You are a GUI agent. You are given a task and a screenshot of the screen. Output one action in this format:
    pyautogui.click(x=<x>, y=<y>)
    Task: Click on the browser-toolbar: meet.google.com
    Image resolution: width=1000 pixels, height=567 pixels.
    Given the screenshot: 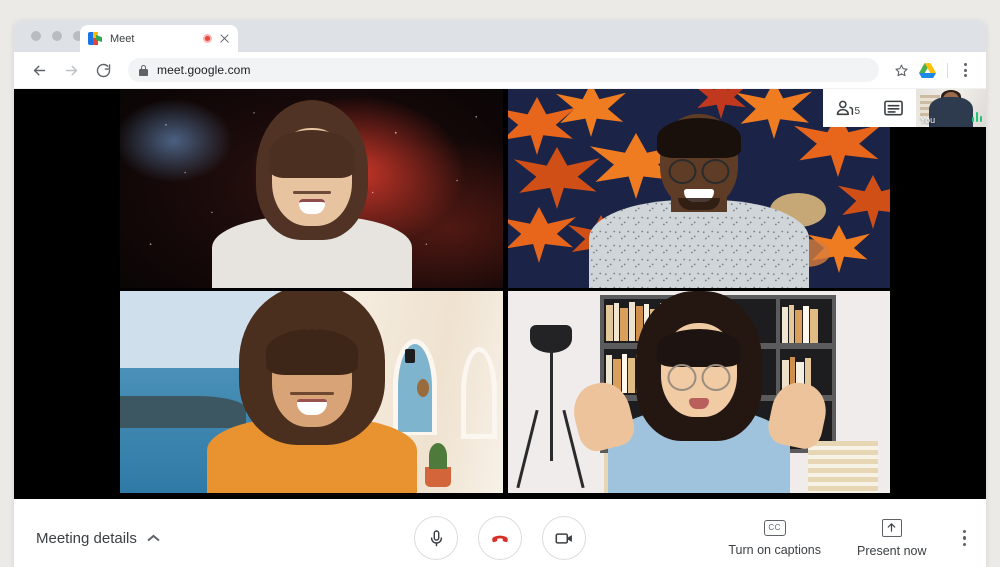 What is the action you would take?
    pyautogui.click(x=500, y=70)
    